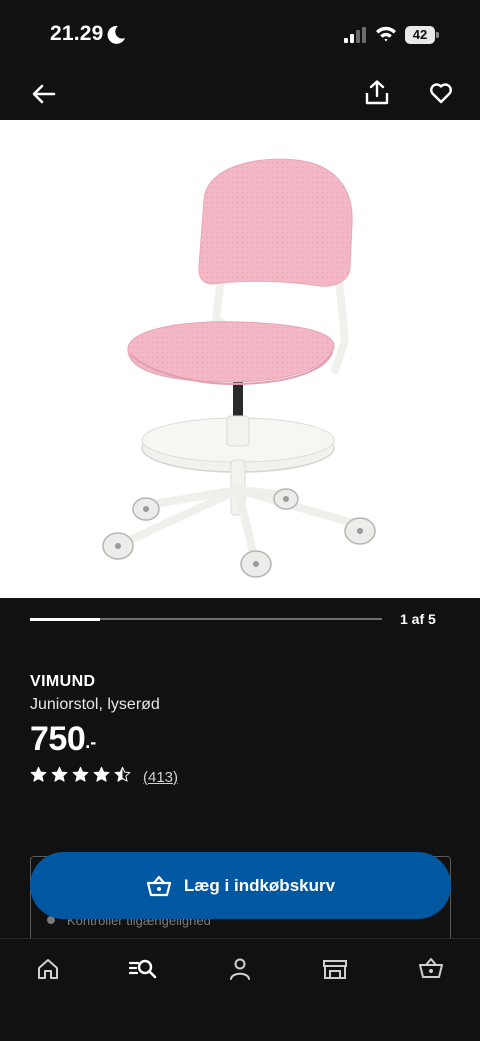 The width and height of the screenshot is (480, 1041). I want to click on battery-tip, so click(437, 35).